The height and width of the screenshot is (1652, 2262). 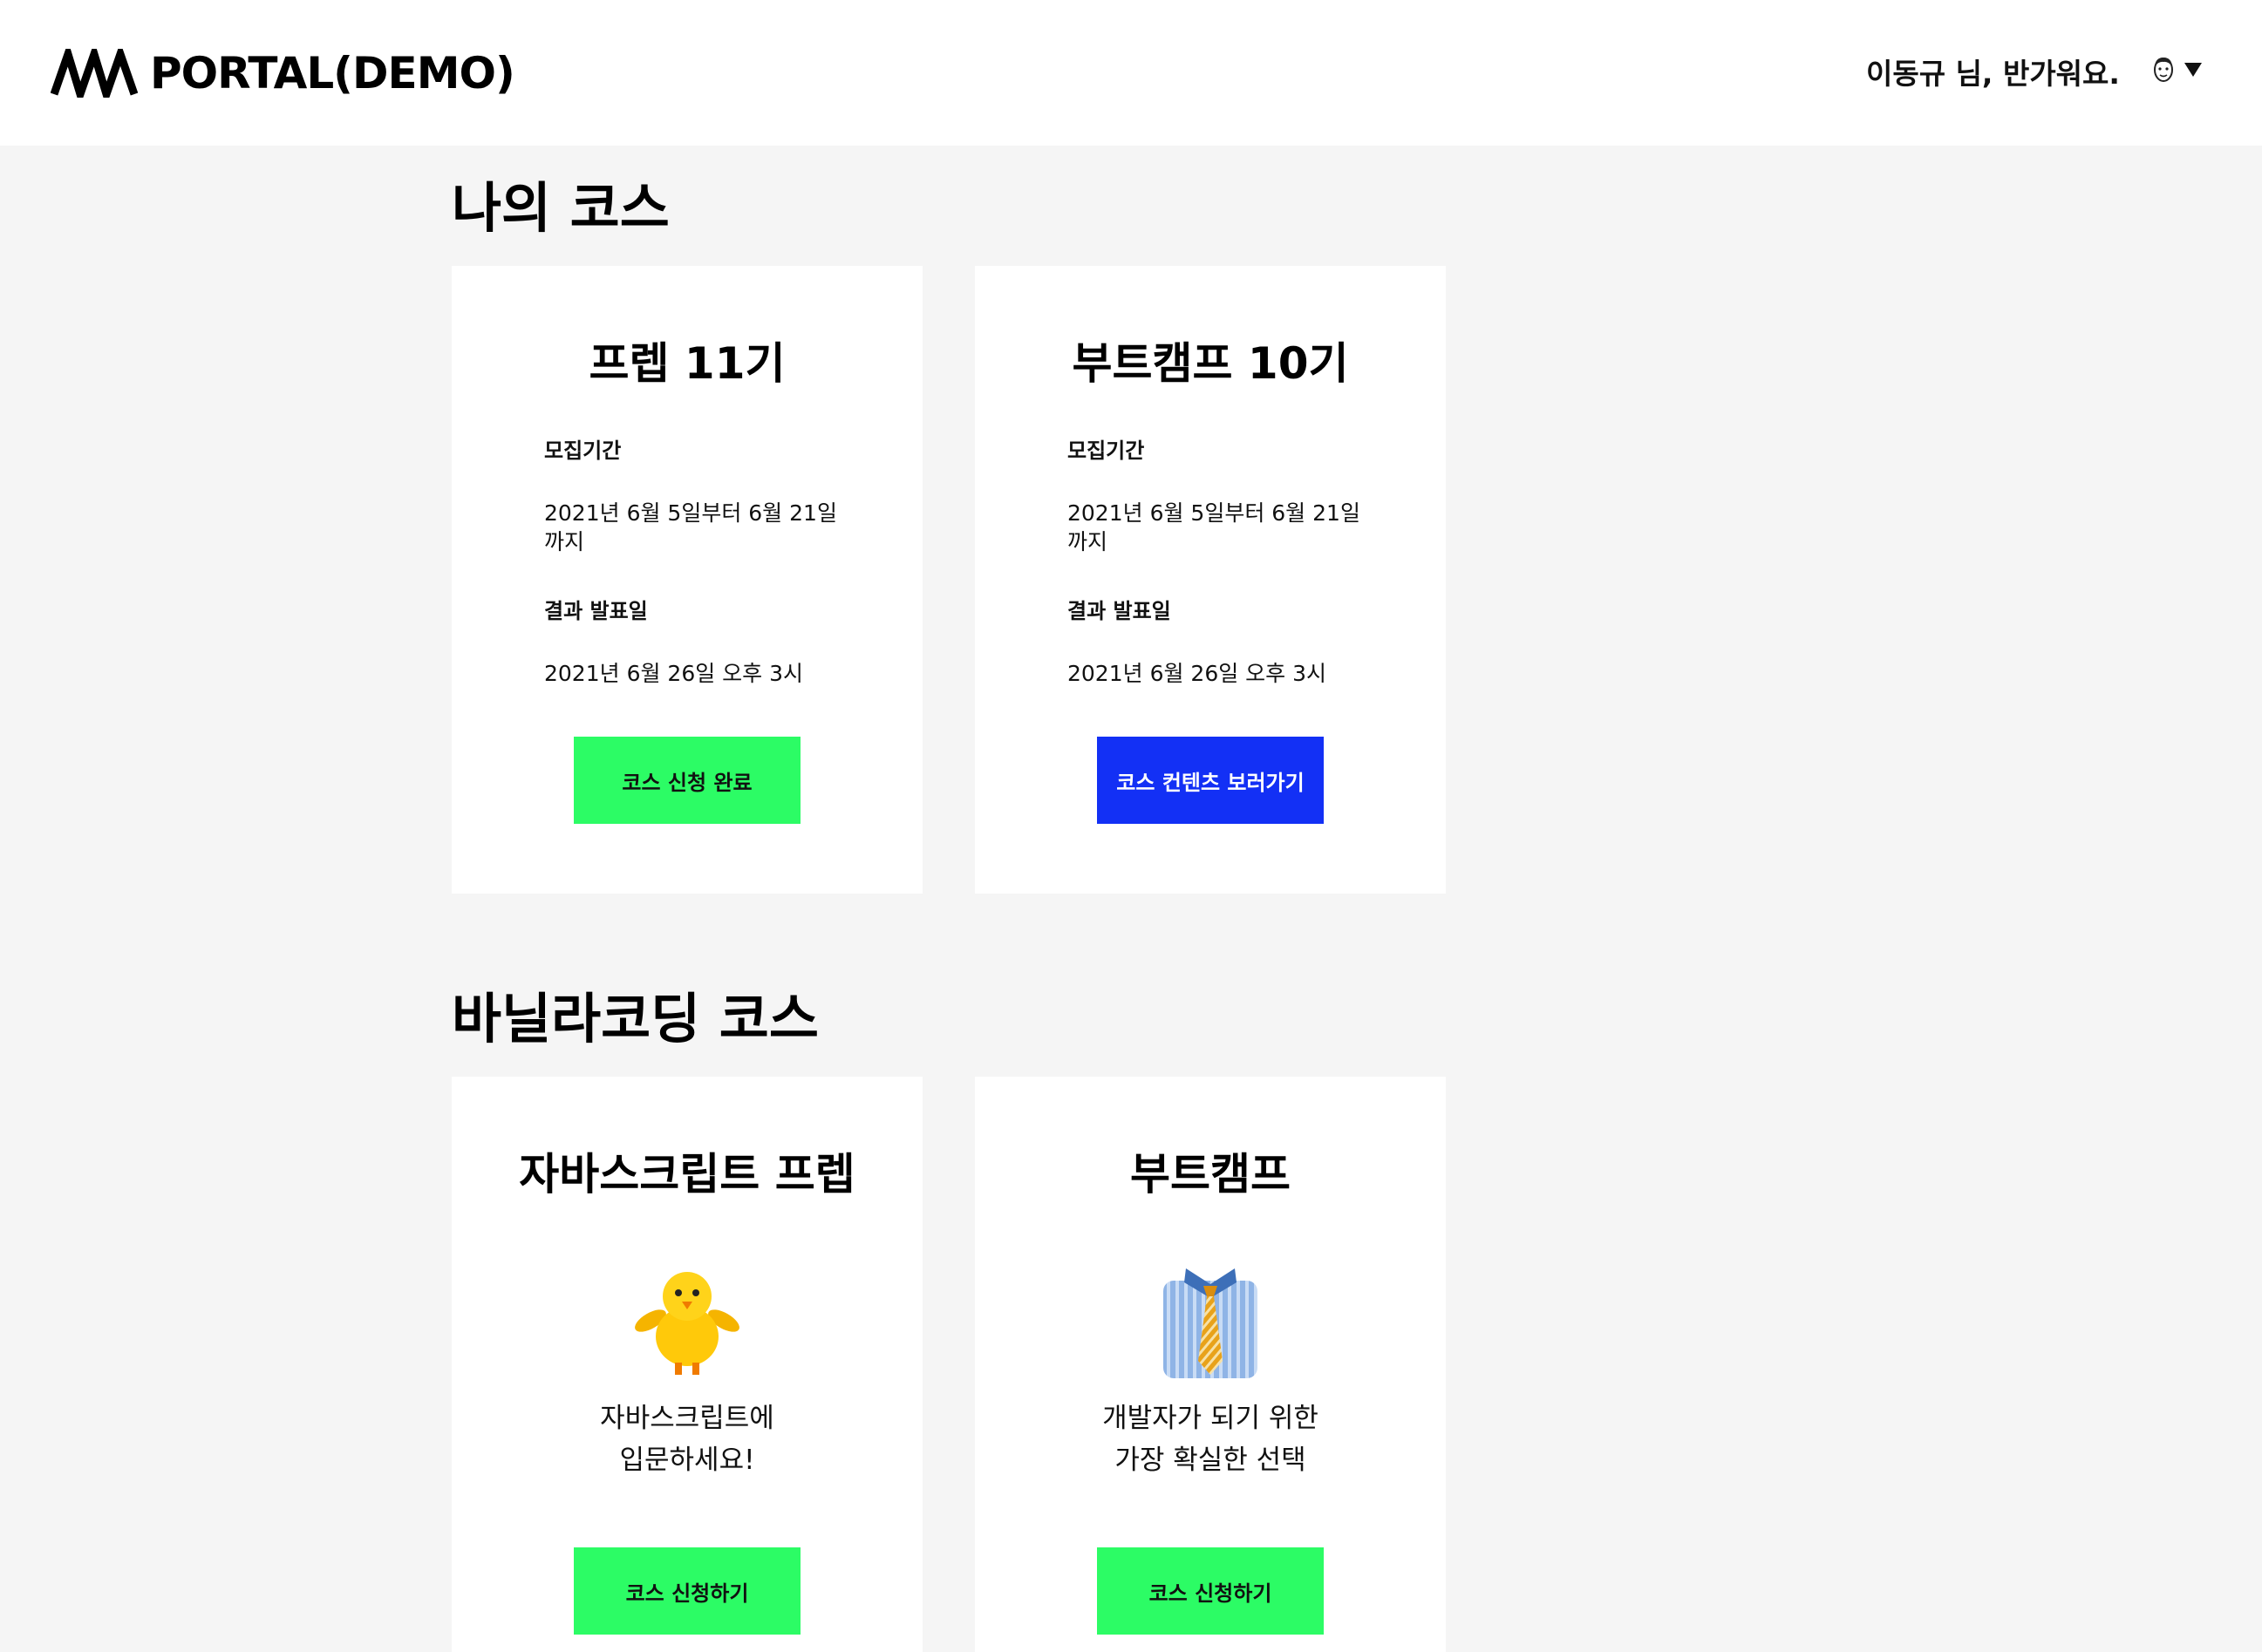 What do you see at coordinates (561, 208) in the screenshot?
I see `my-courses-title: 나의 코스` at bounding box center [561, 208].